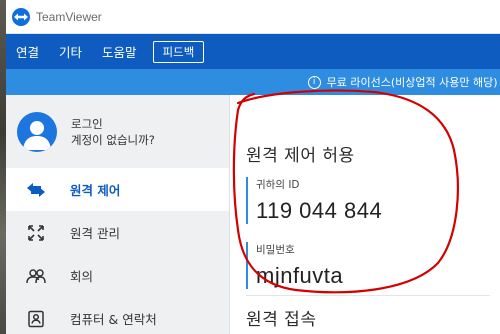 Image resolution: width=500 pixels, height=334 pixels. I want to click on password-value: mjnfuvta, so click(299, 276).